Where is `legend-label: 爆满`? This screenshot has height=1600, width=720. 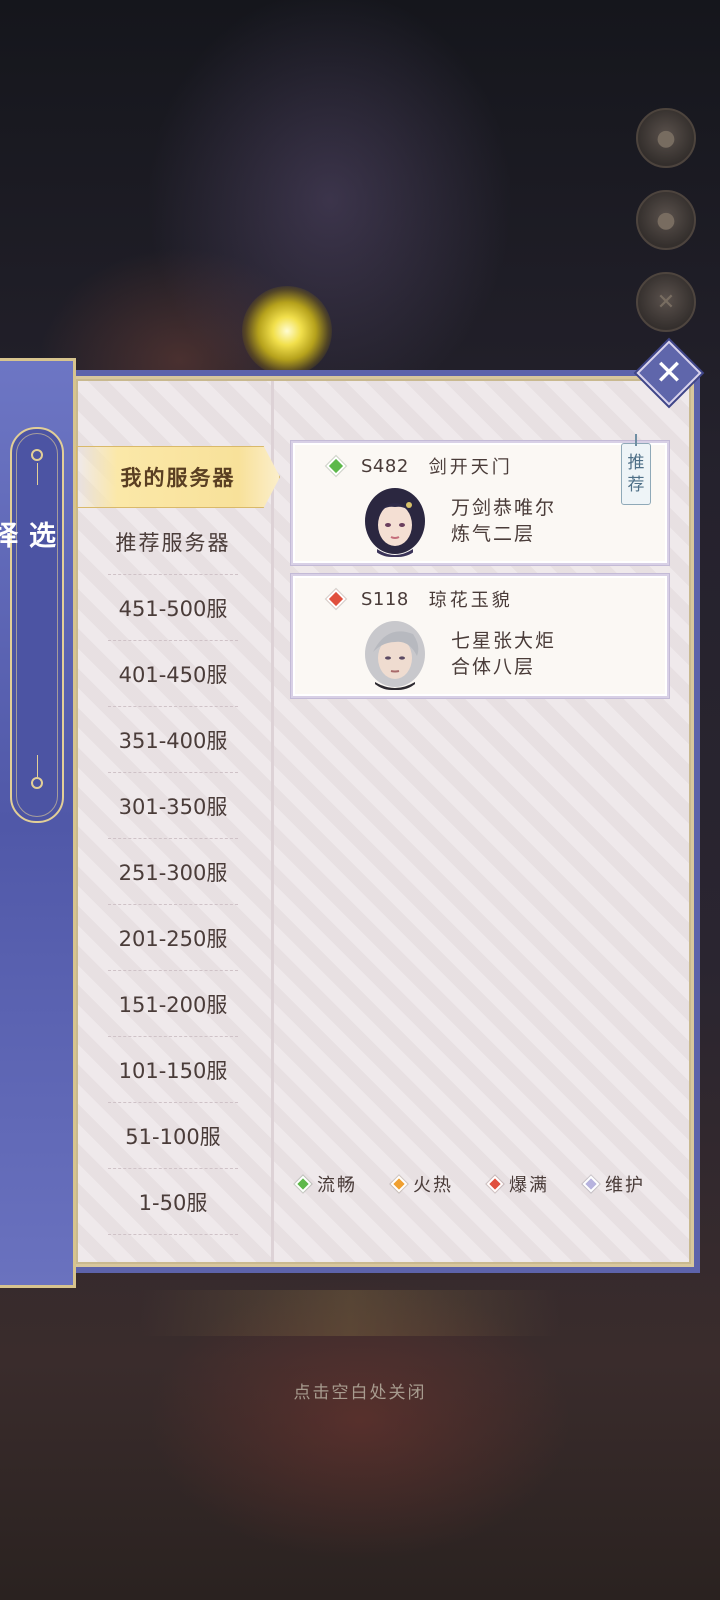
legend-label: 爆满 is located at coordinates (529, 1185).